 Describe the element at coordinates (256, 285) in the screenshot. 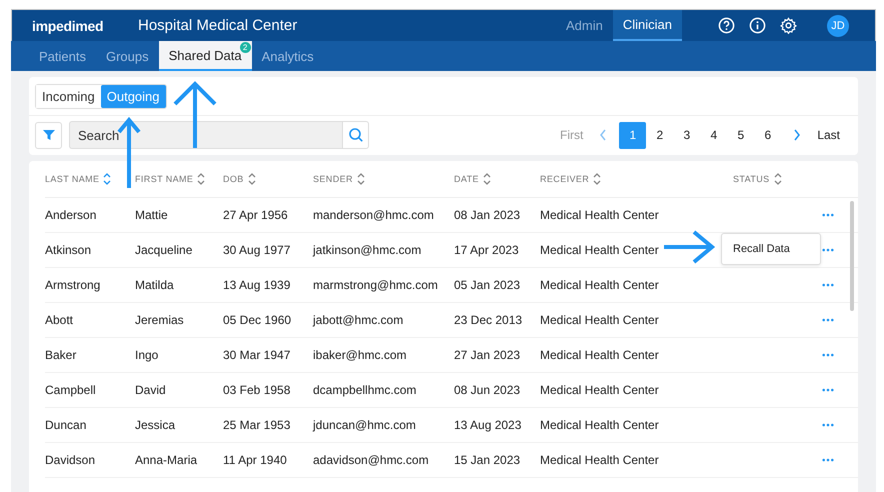

I see `table-cell: 13 Aug 1939` at that location.